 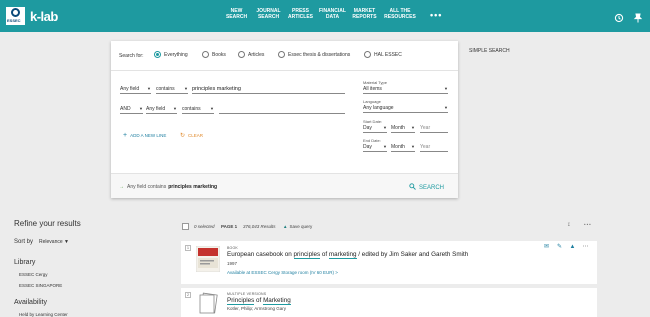 I want to click on plus-icon: +, so click(x=125, y=135).